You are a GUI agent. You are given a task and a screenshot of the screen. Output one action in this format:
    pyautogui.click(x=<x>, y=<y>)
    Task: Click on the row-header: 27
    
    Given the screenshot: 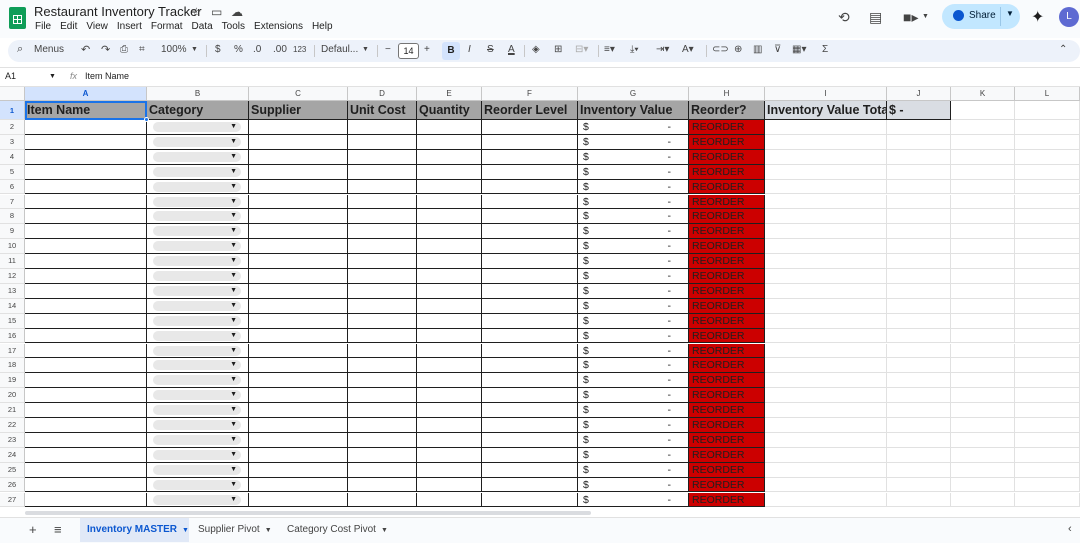 What is the action you would take?
    pyautogui.click(x=12, y=500)
    